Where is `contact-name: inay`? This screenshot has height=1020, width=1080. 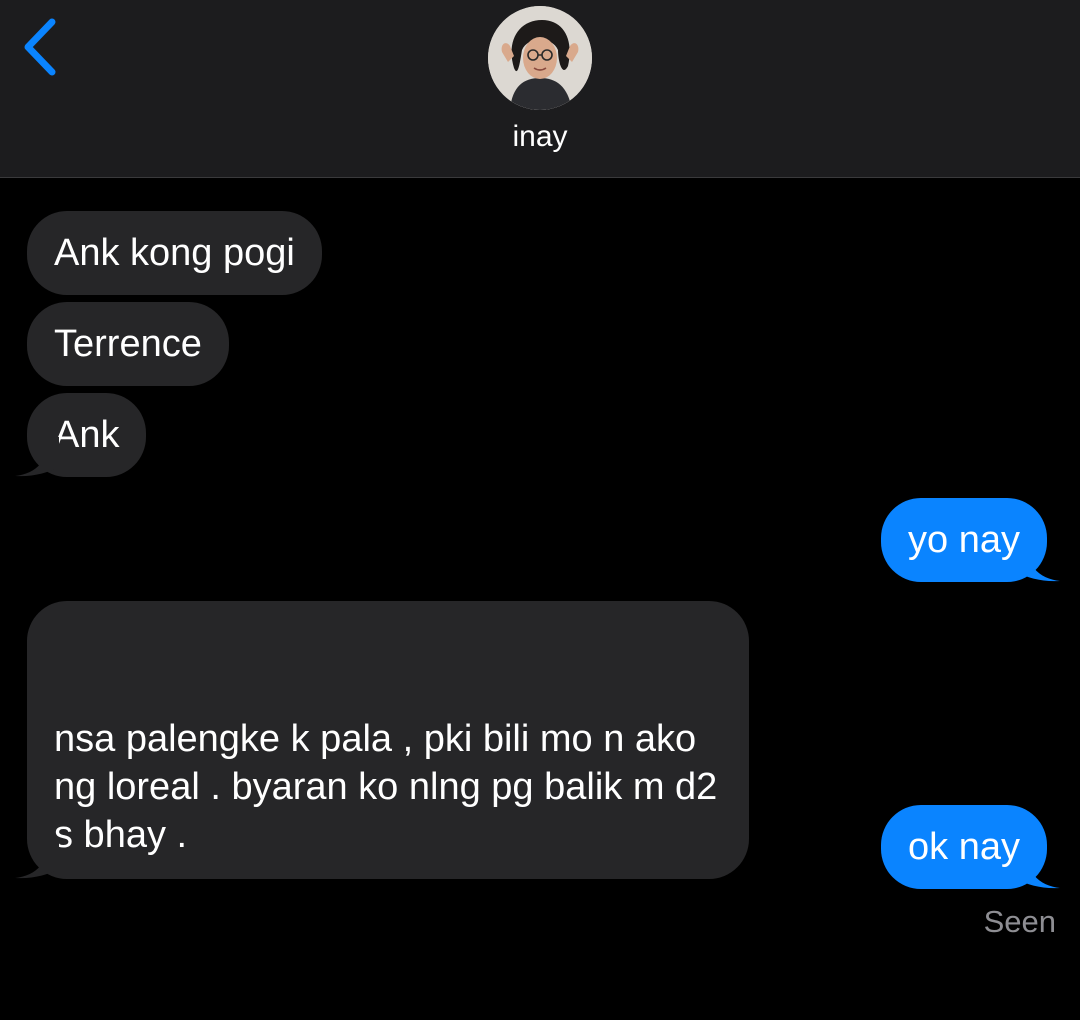
contact-name: inay is located at coordinates (540, 137).